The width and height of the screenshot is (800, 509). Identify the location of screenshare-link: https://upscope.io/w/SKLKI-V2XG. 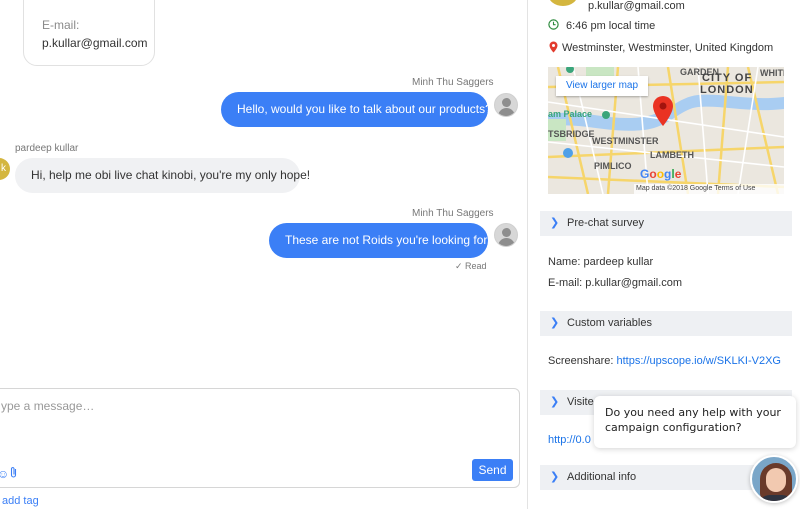
(699, 361).